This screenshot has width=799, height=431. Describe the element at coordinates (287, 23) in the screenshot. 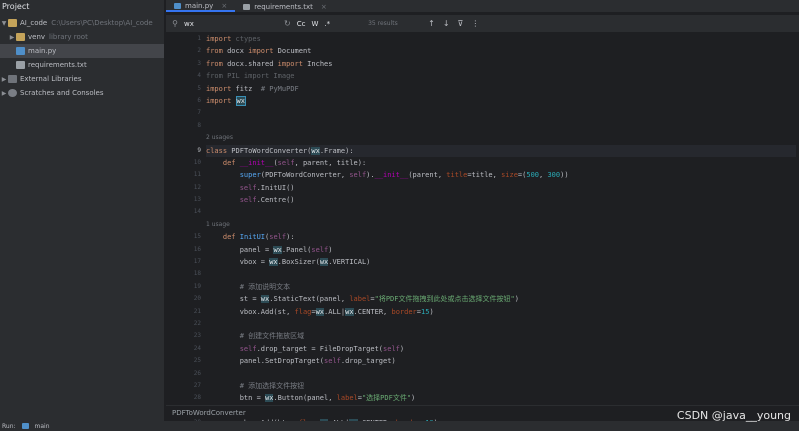

I see `clear-icon: ↻` at that location.